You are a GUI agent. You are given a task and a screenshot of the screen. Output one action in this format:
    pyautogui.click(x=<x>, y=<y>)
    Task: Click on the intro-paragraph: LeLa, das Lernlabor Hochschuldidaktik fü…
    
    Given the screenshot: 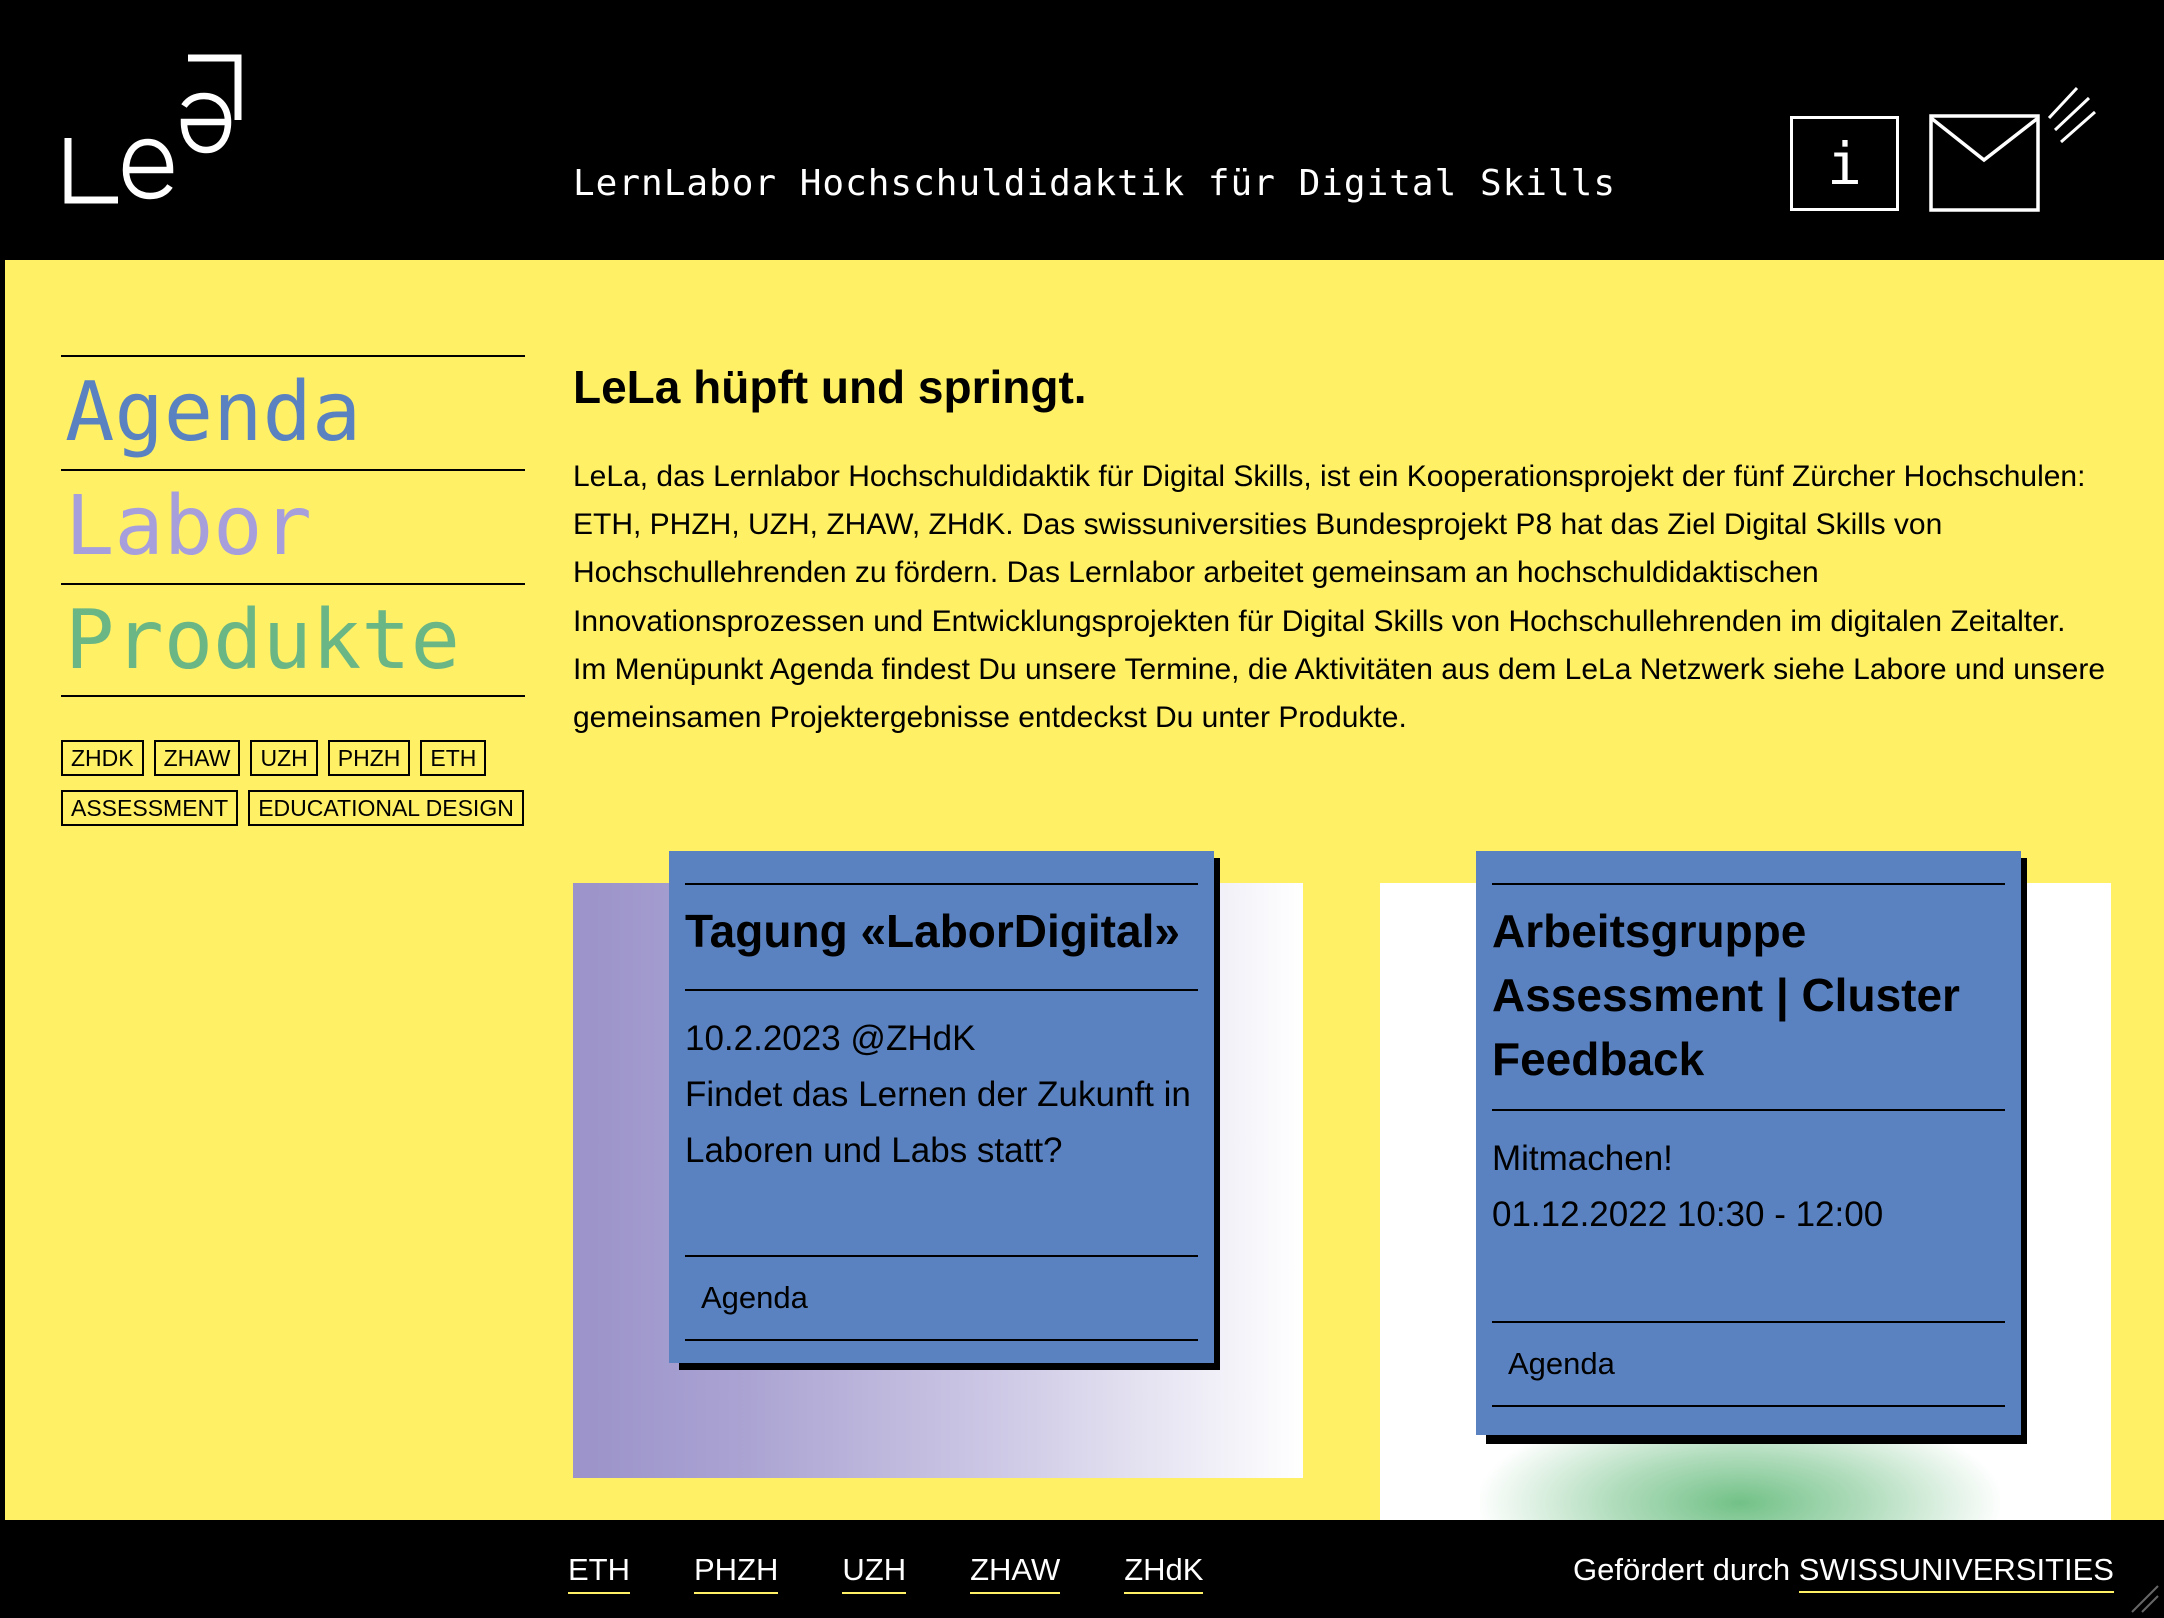 What is the action you would take?
    pyautogui.click(x=1329, y=549)
    